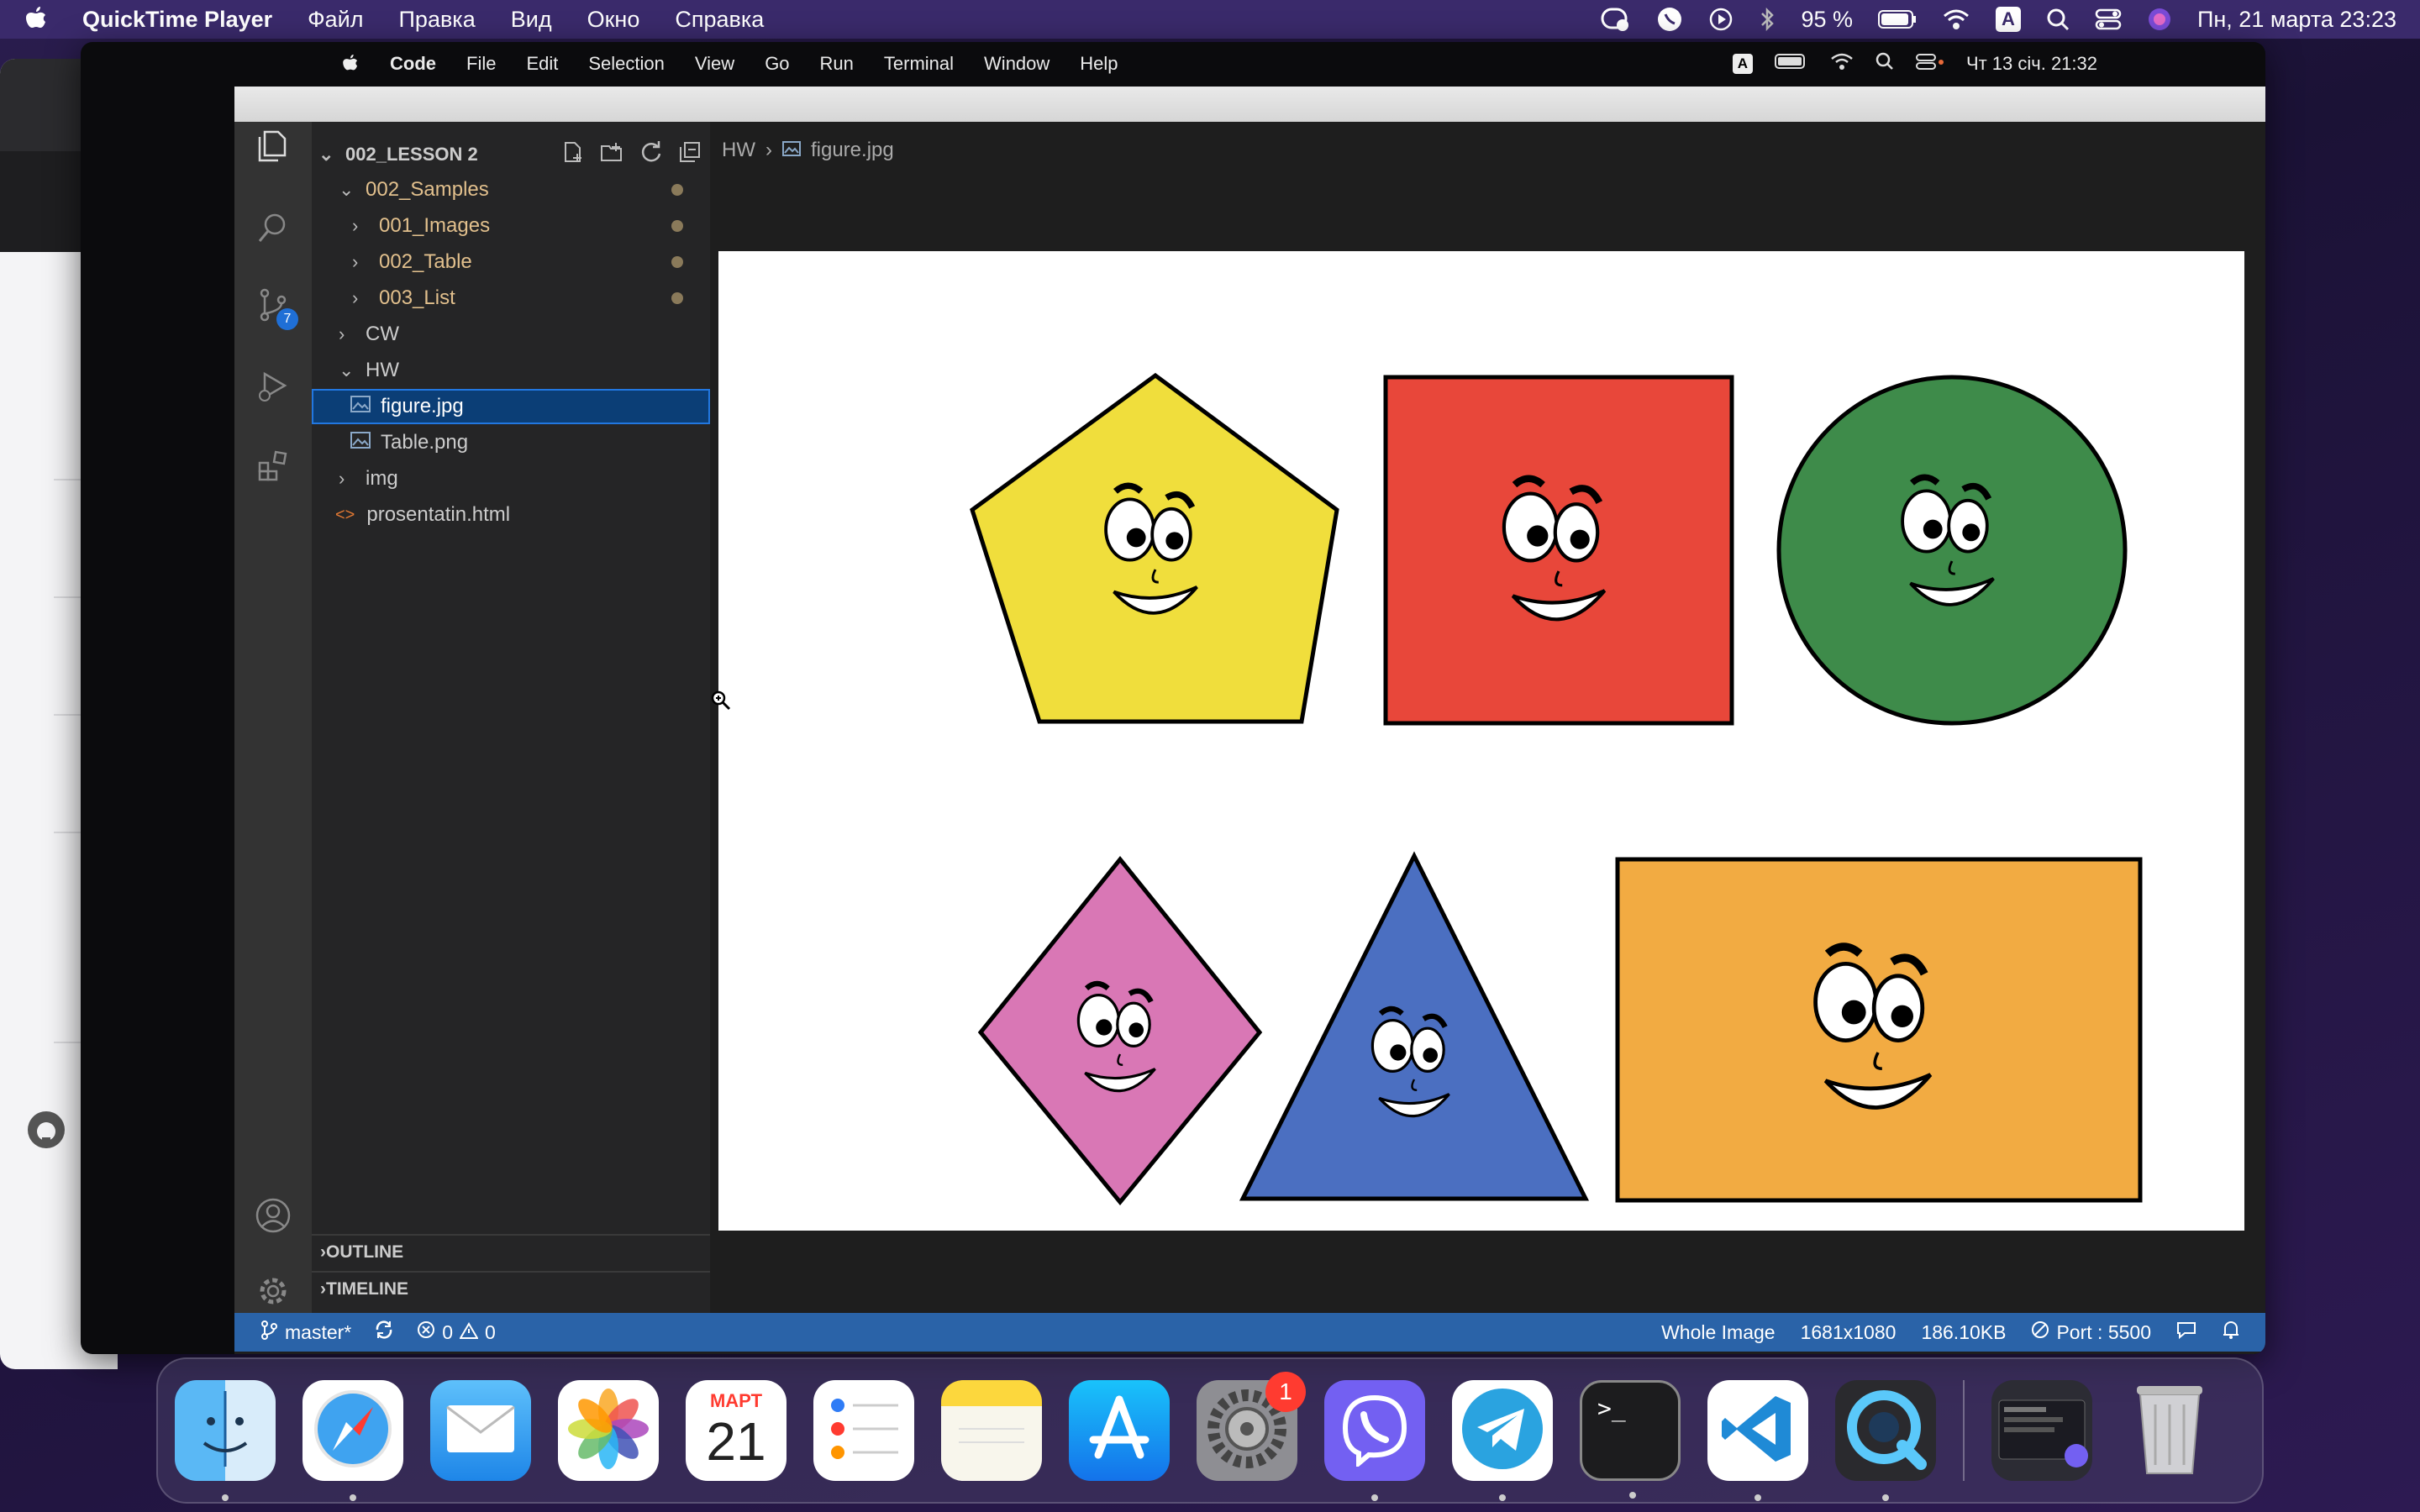  What do you see at coordinates (511, 334) in the screenshot?
I see `tree-item-cw: › CW` at bounding box center [511, 334].